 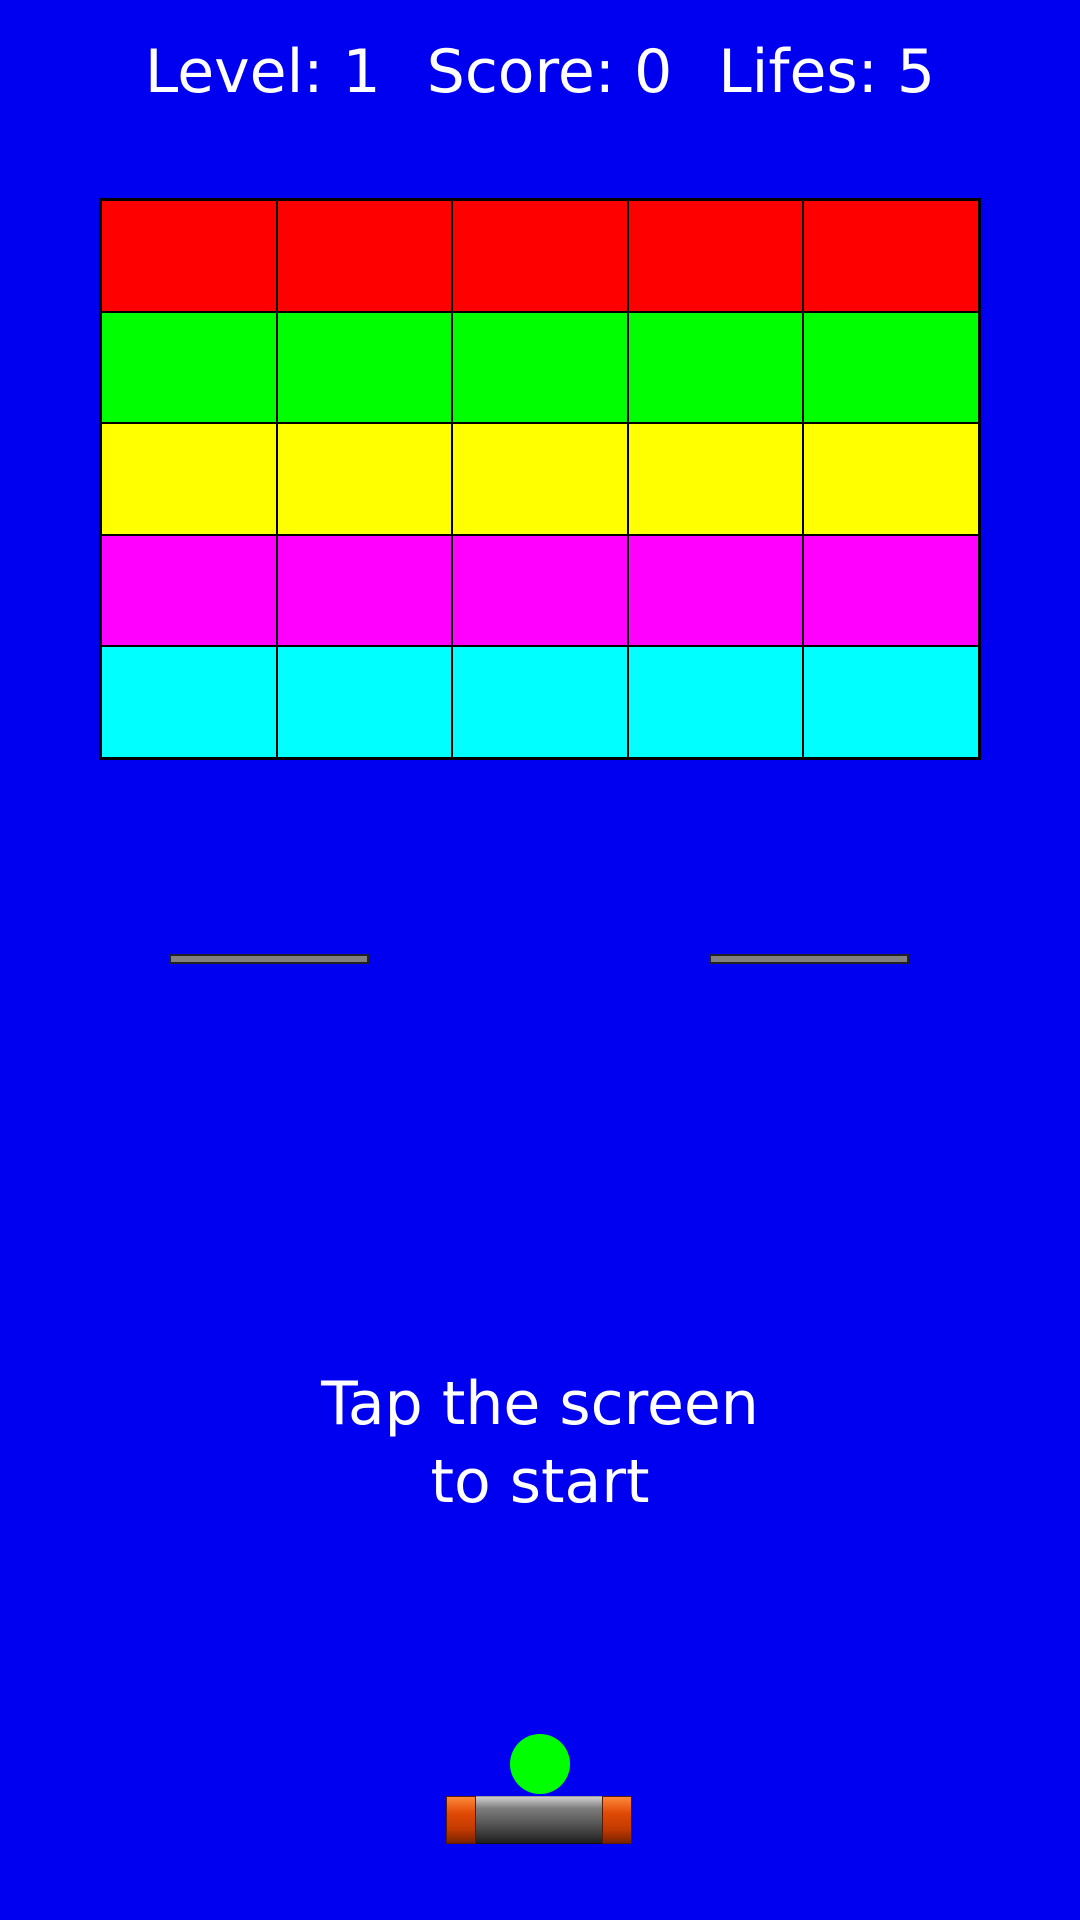 I want to click on barrier-right, so click(x=809, y=959).